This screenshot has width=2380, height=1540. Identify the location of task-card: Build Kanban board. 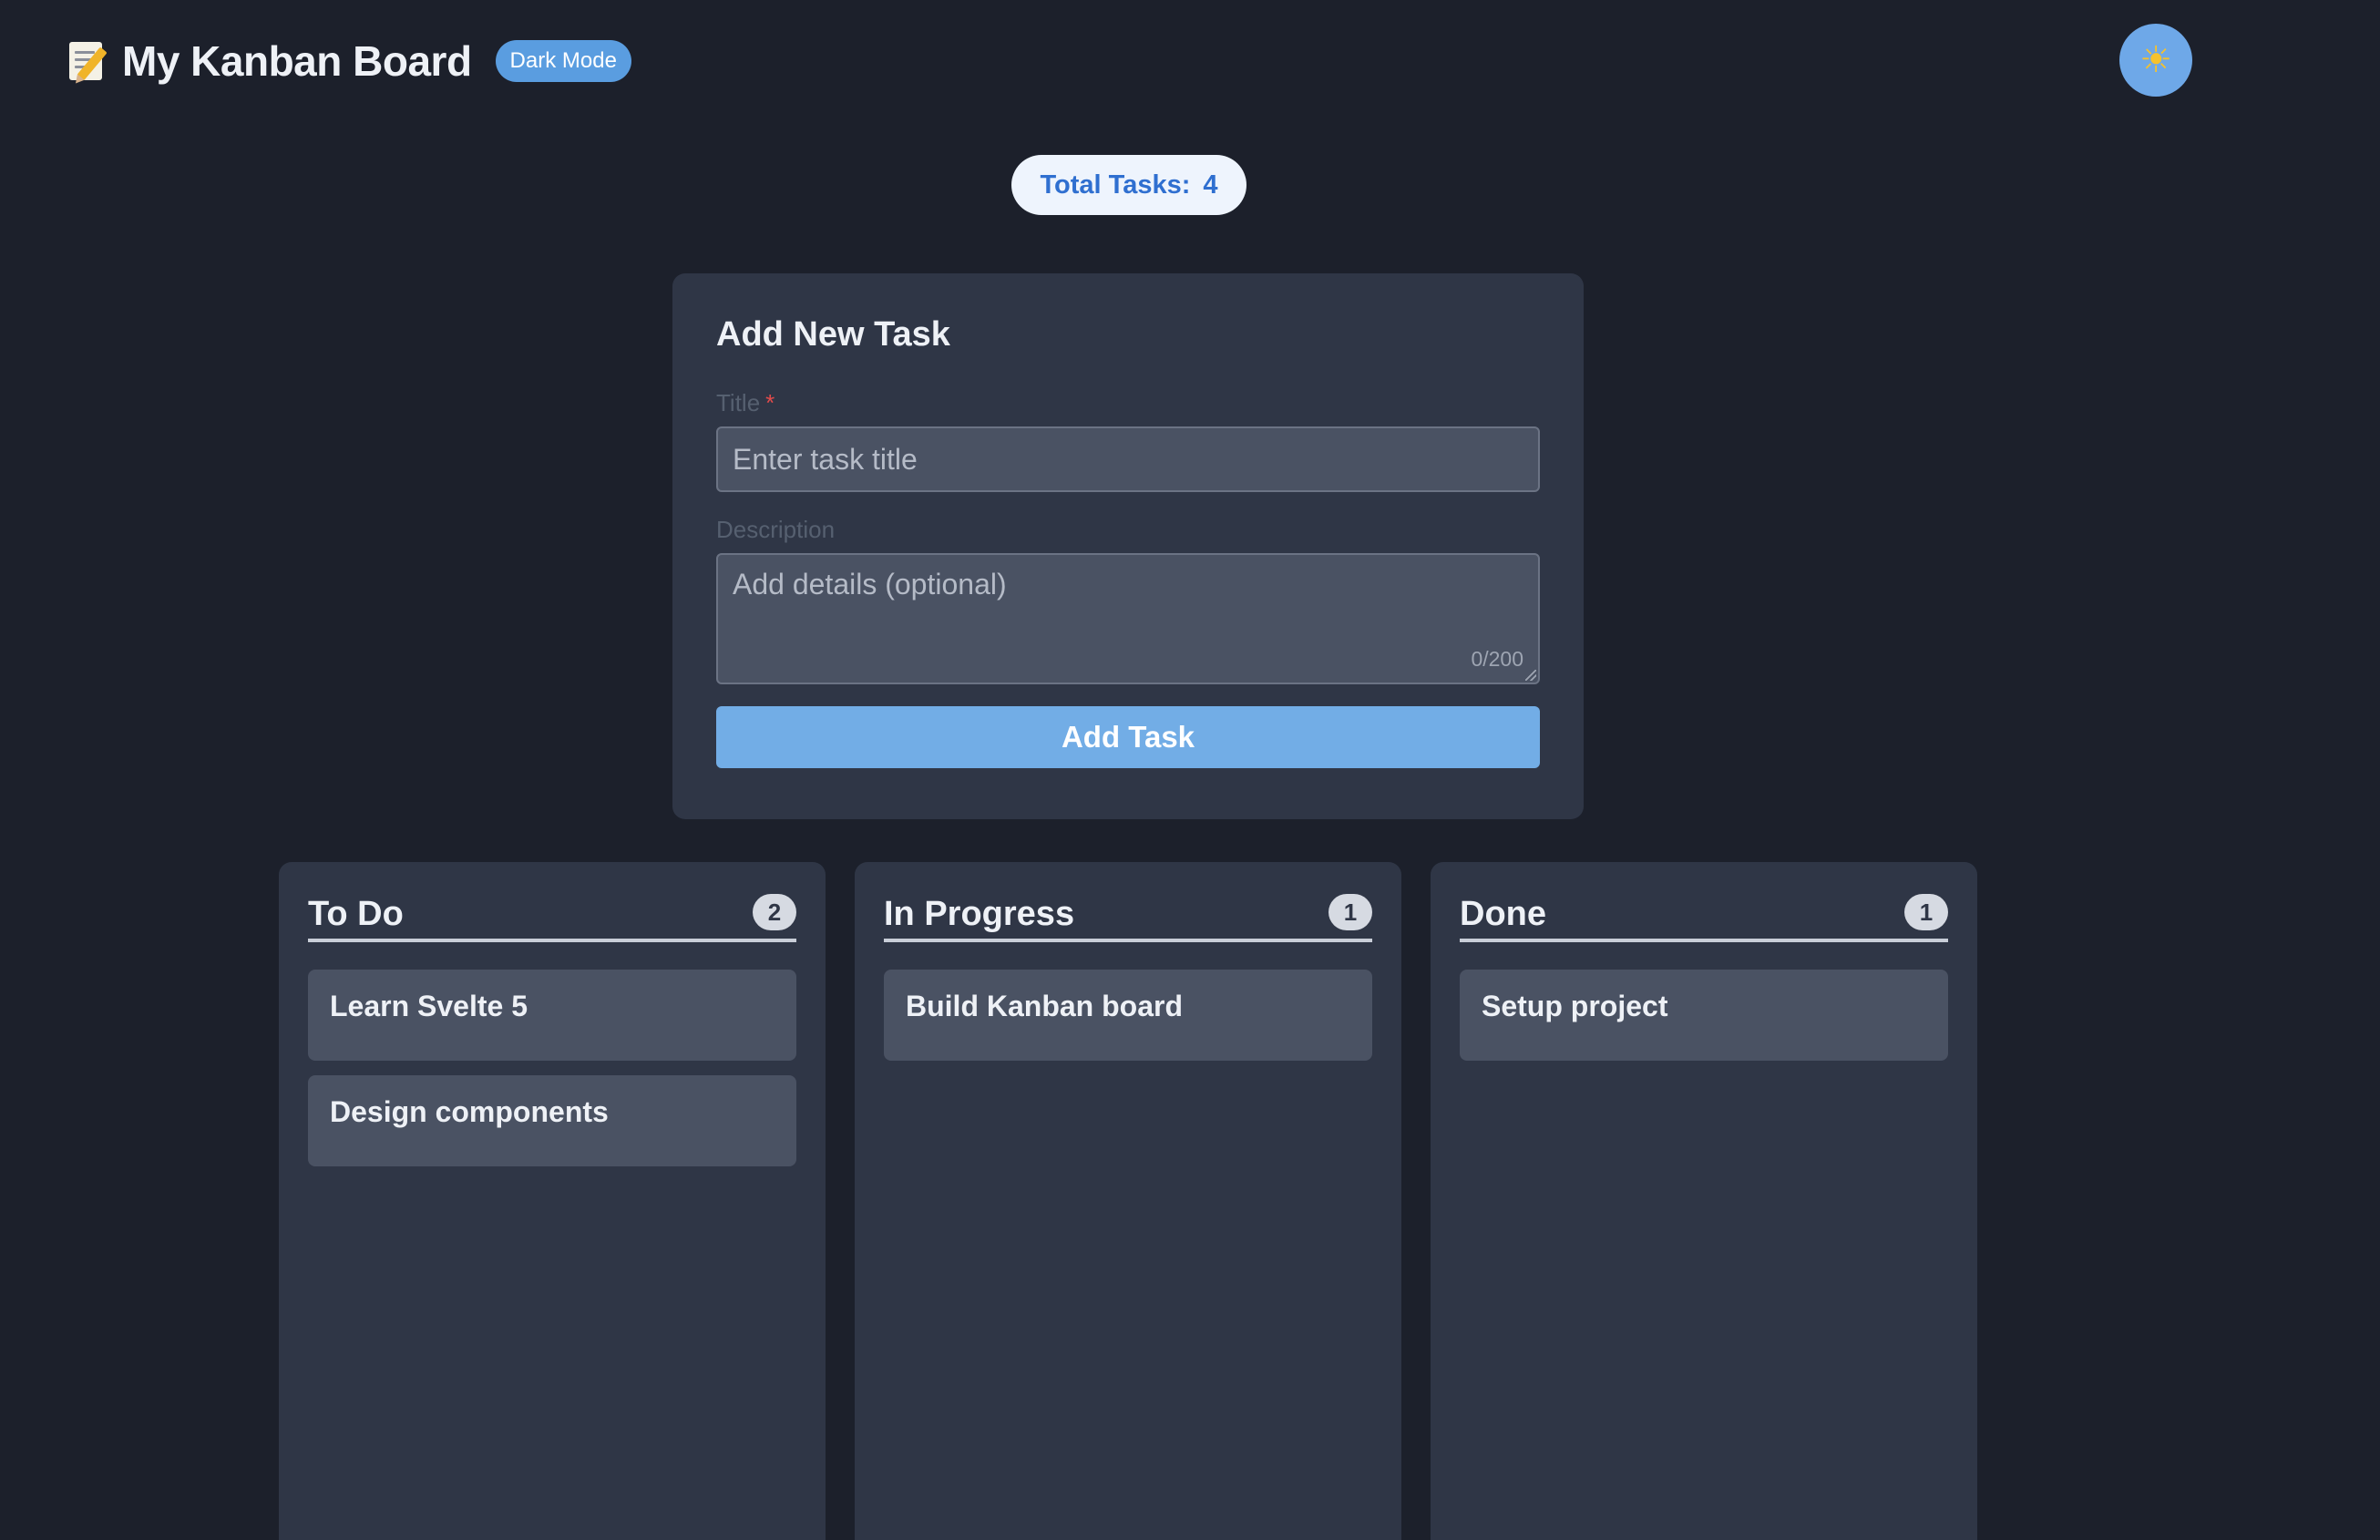
(1128, 1015).